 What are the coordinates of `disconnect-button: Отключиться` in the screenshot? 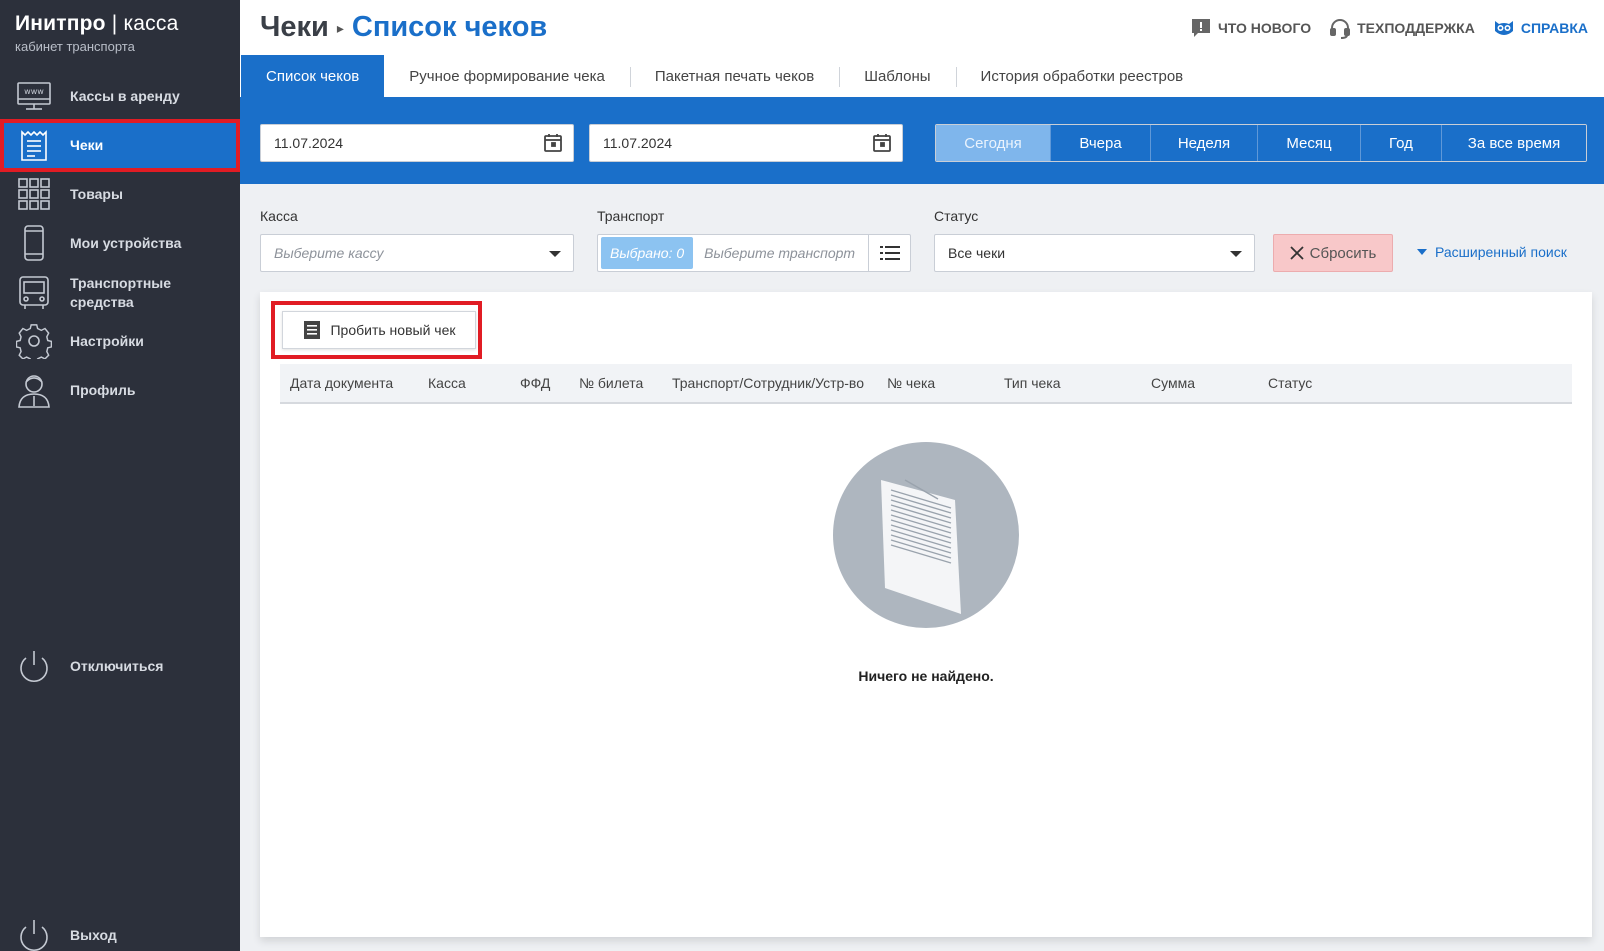 It's located at (120, 667).